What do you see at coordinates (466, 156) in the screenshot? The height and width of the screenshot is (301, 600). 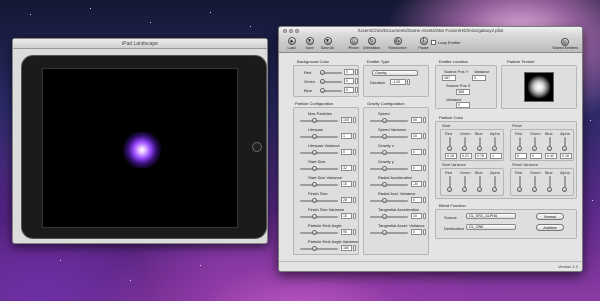 I see `color-channel-value: 0.21` at bounding box center [466, 156].